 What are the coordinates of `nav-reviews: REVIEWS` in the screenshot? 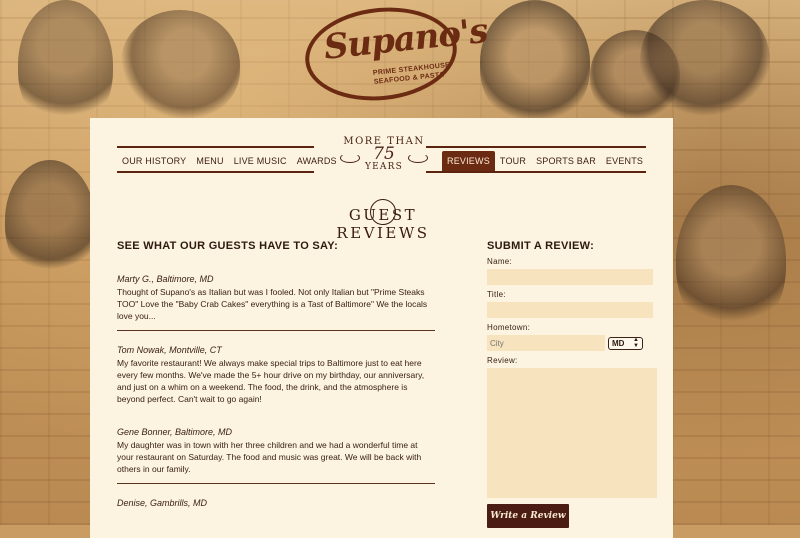 It's located at (468, 161).